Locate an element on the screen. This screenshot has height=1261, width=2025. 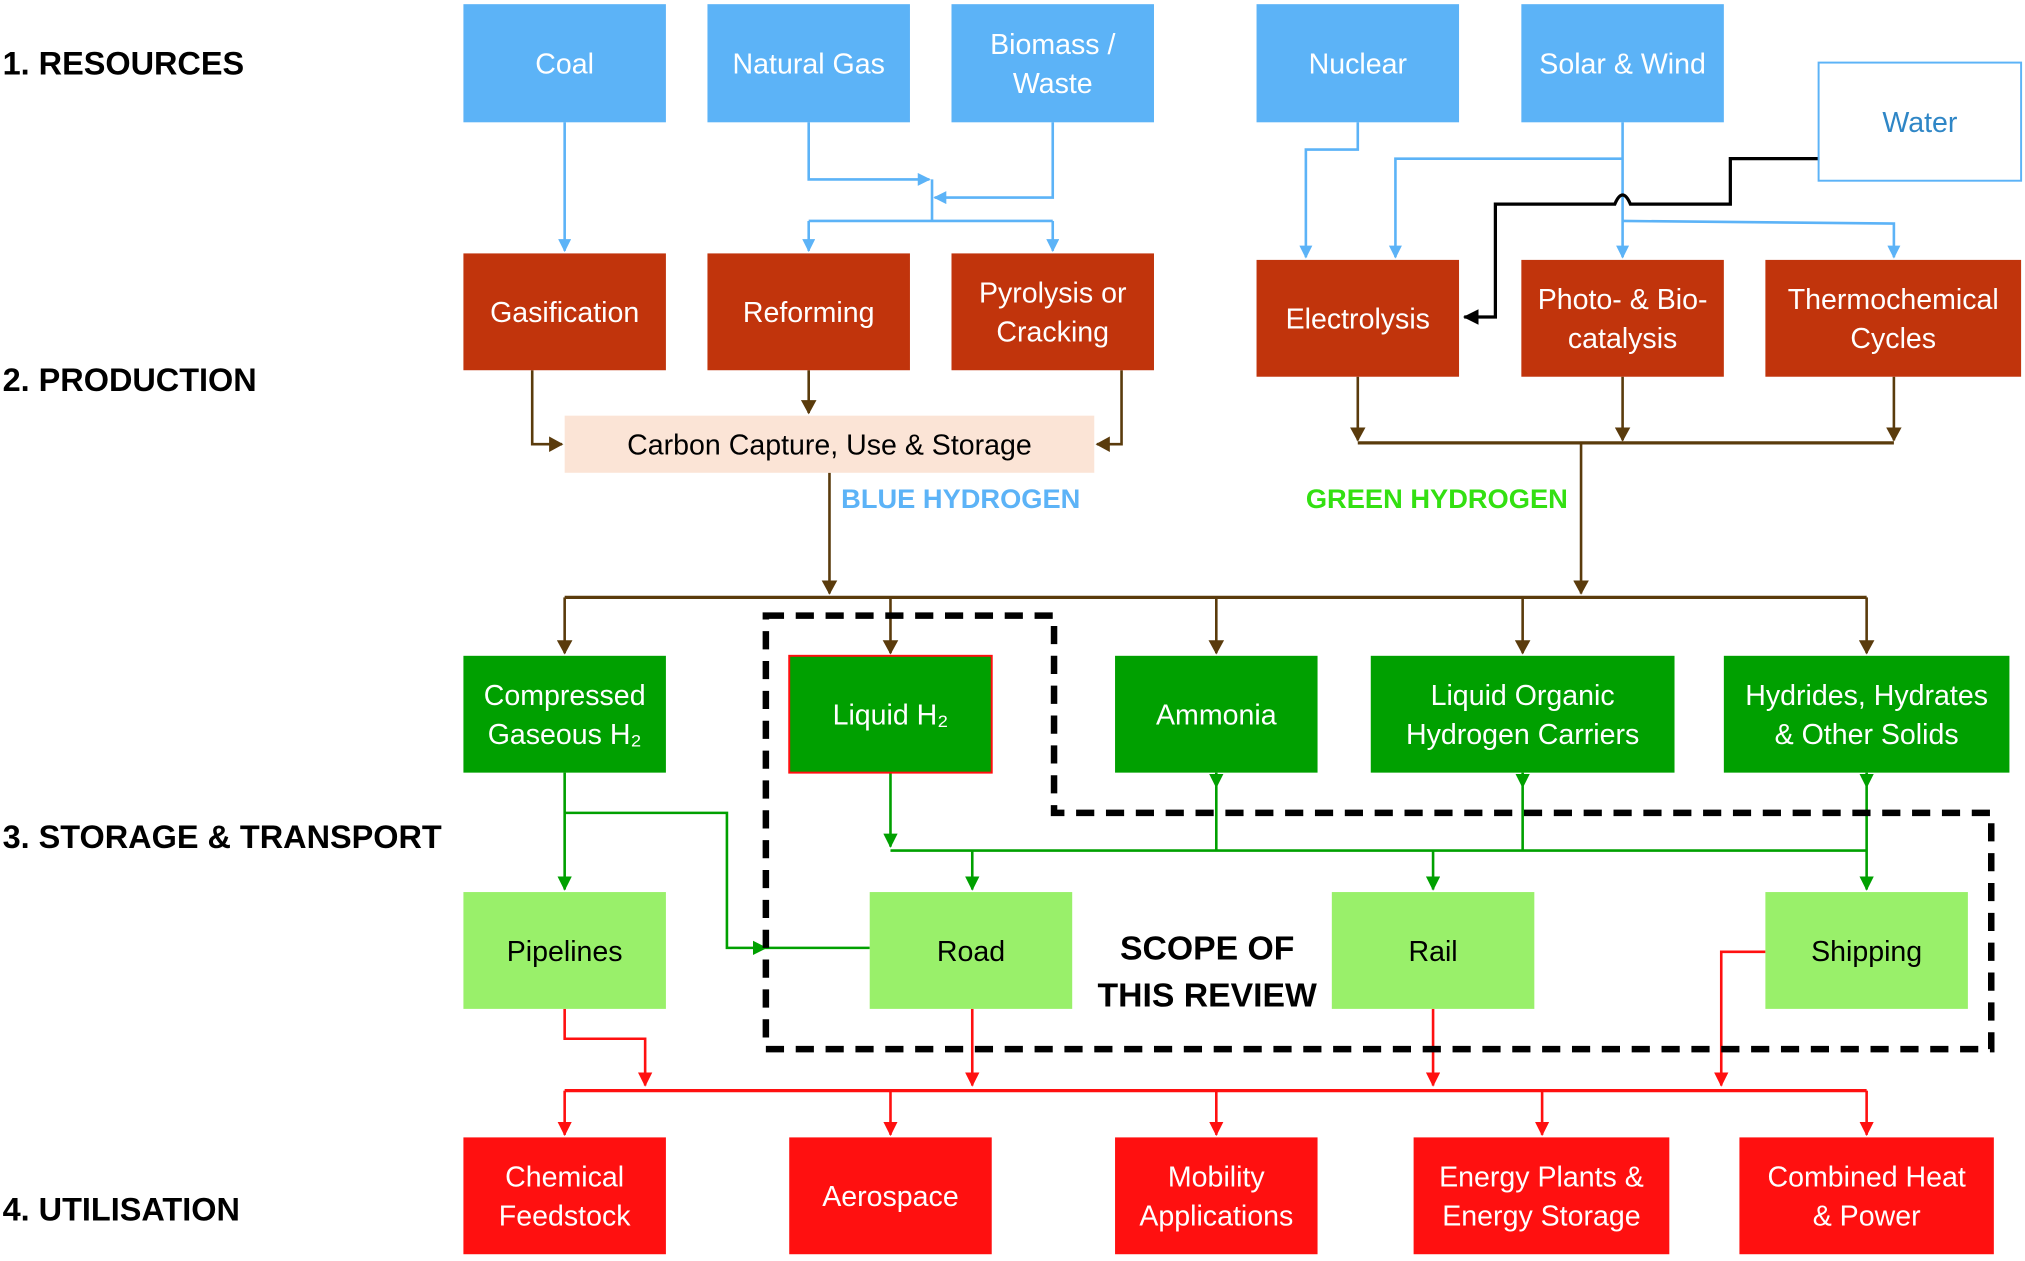
node-label: Liquid H₂ is located at coordinates (891, 716).